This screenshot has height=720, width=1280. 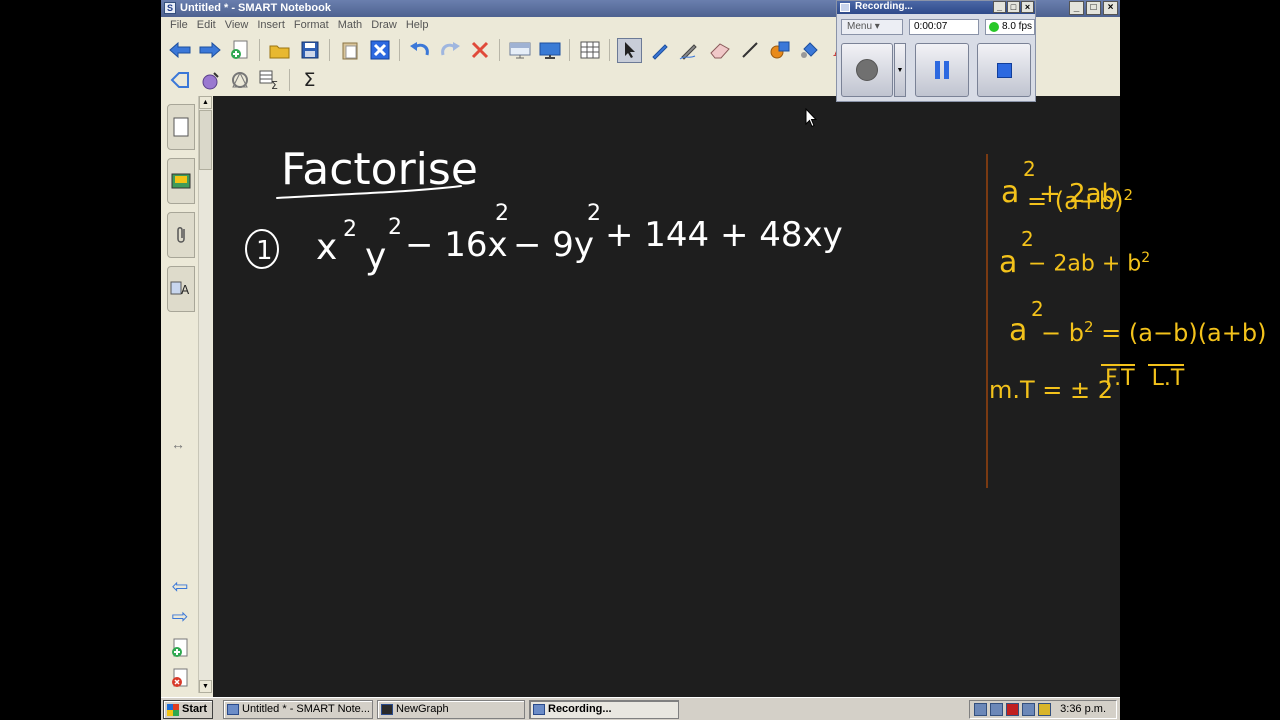 What do you see at coordinates (1012, 709) in the screenshot?
I see `security-alert-icon` at bounding box center [1012, 709].